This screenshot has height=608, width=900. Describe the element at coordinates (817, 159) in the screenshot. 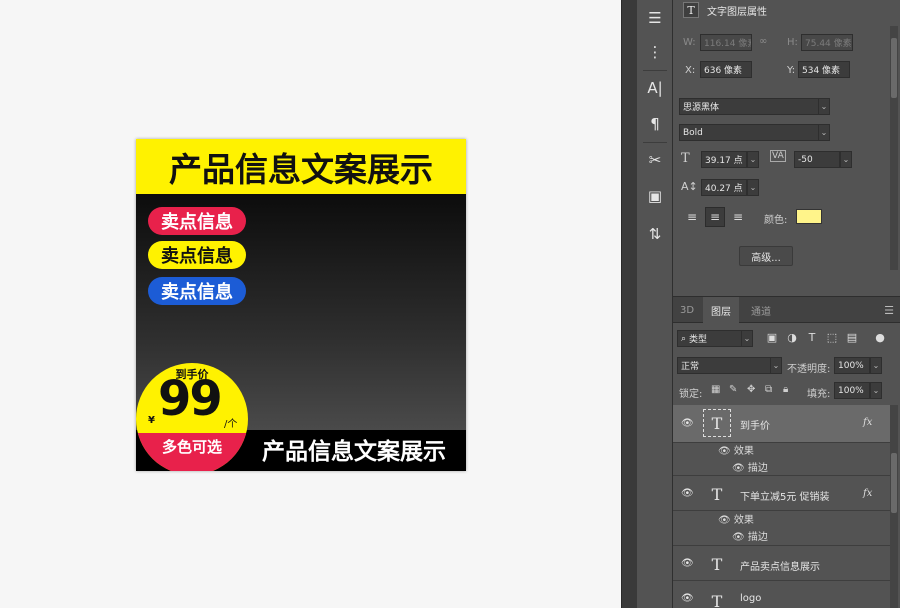

I see `tracking-field: -50` at that location.